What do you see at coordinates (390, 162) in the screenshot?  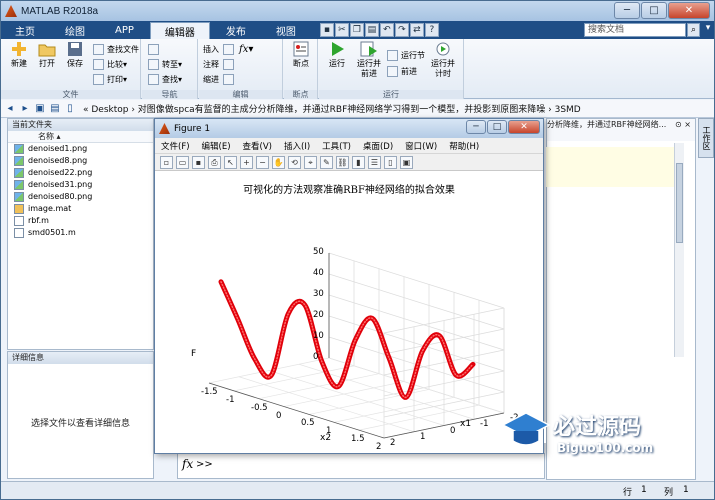 I see `hide-tools-icon: ▯` at bounding box center [390, 162].